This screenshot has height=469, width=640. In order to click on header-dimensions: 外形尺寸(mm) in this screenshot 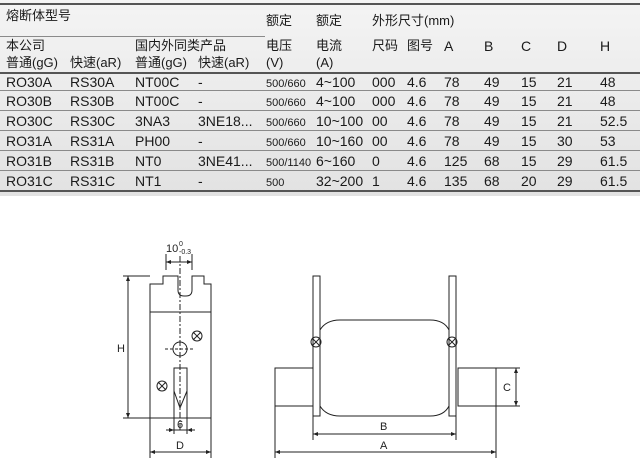, I will do `click(413, 20)`.